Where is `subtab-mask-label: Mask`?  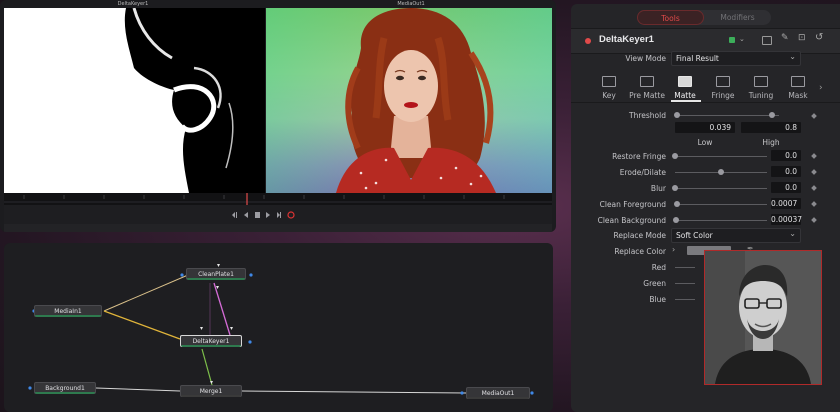 subtab-mask-label: Mask is located at coordinates (798, 95).